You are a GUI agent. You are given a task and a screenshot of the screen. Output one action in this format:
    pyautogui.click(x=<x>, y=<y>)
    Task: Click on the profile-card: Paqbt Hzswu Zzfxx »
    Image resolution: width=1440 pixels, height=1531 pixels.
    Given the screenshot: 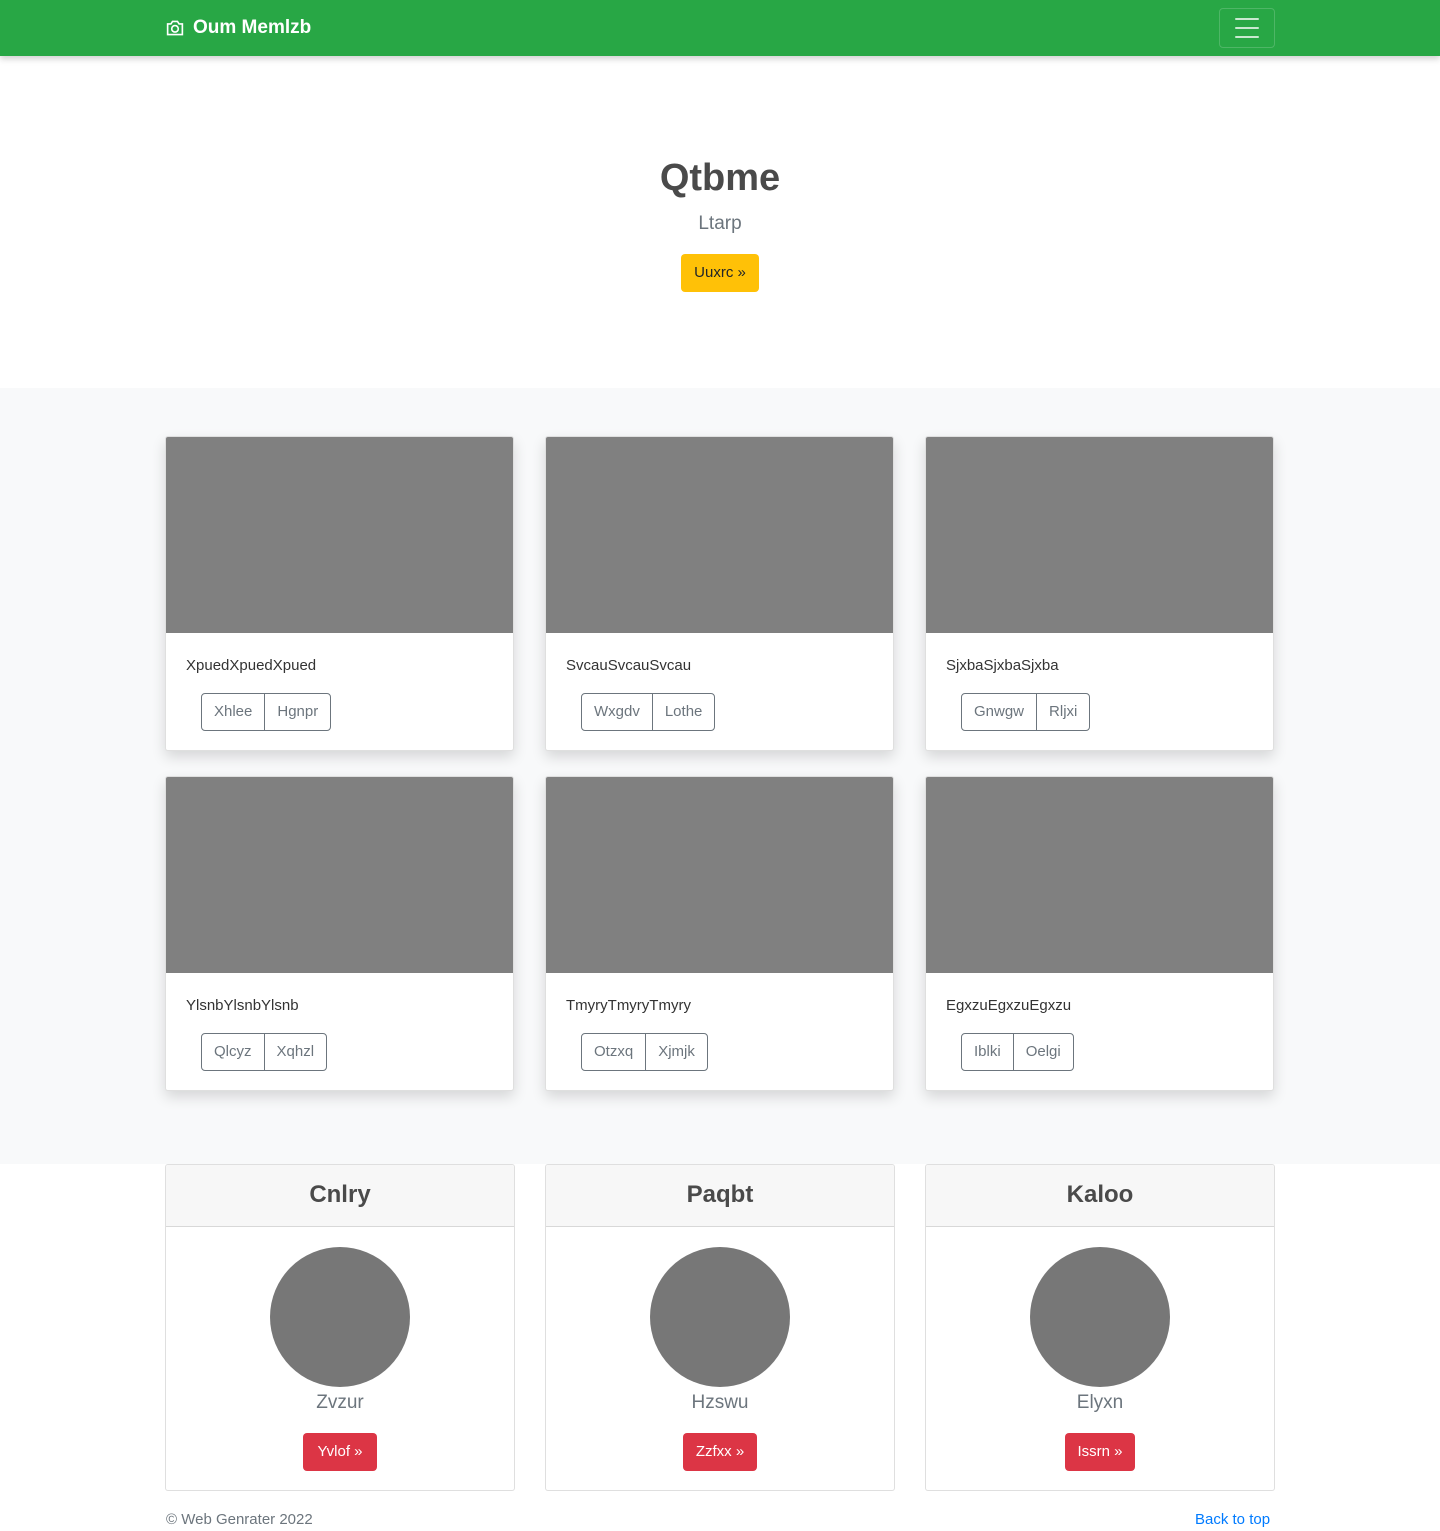 What is the action you would take?
    pyautogui.click(x=720, y=1327)
    